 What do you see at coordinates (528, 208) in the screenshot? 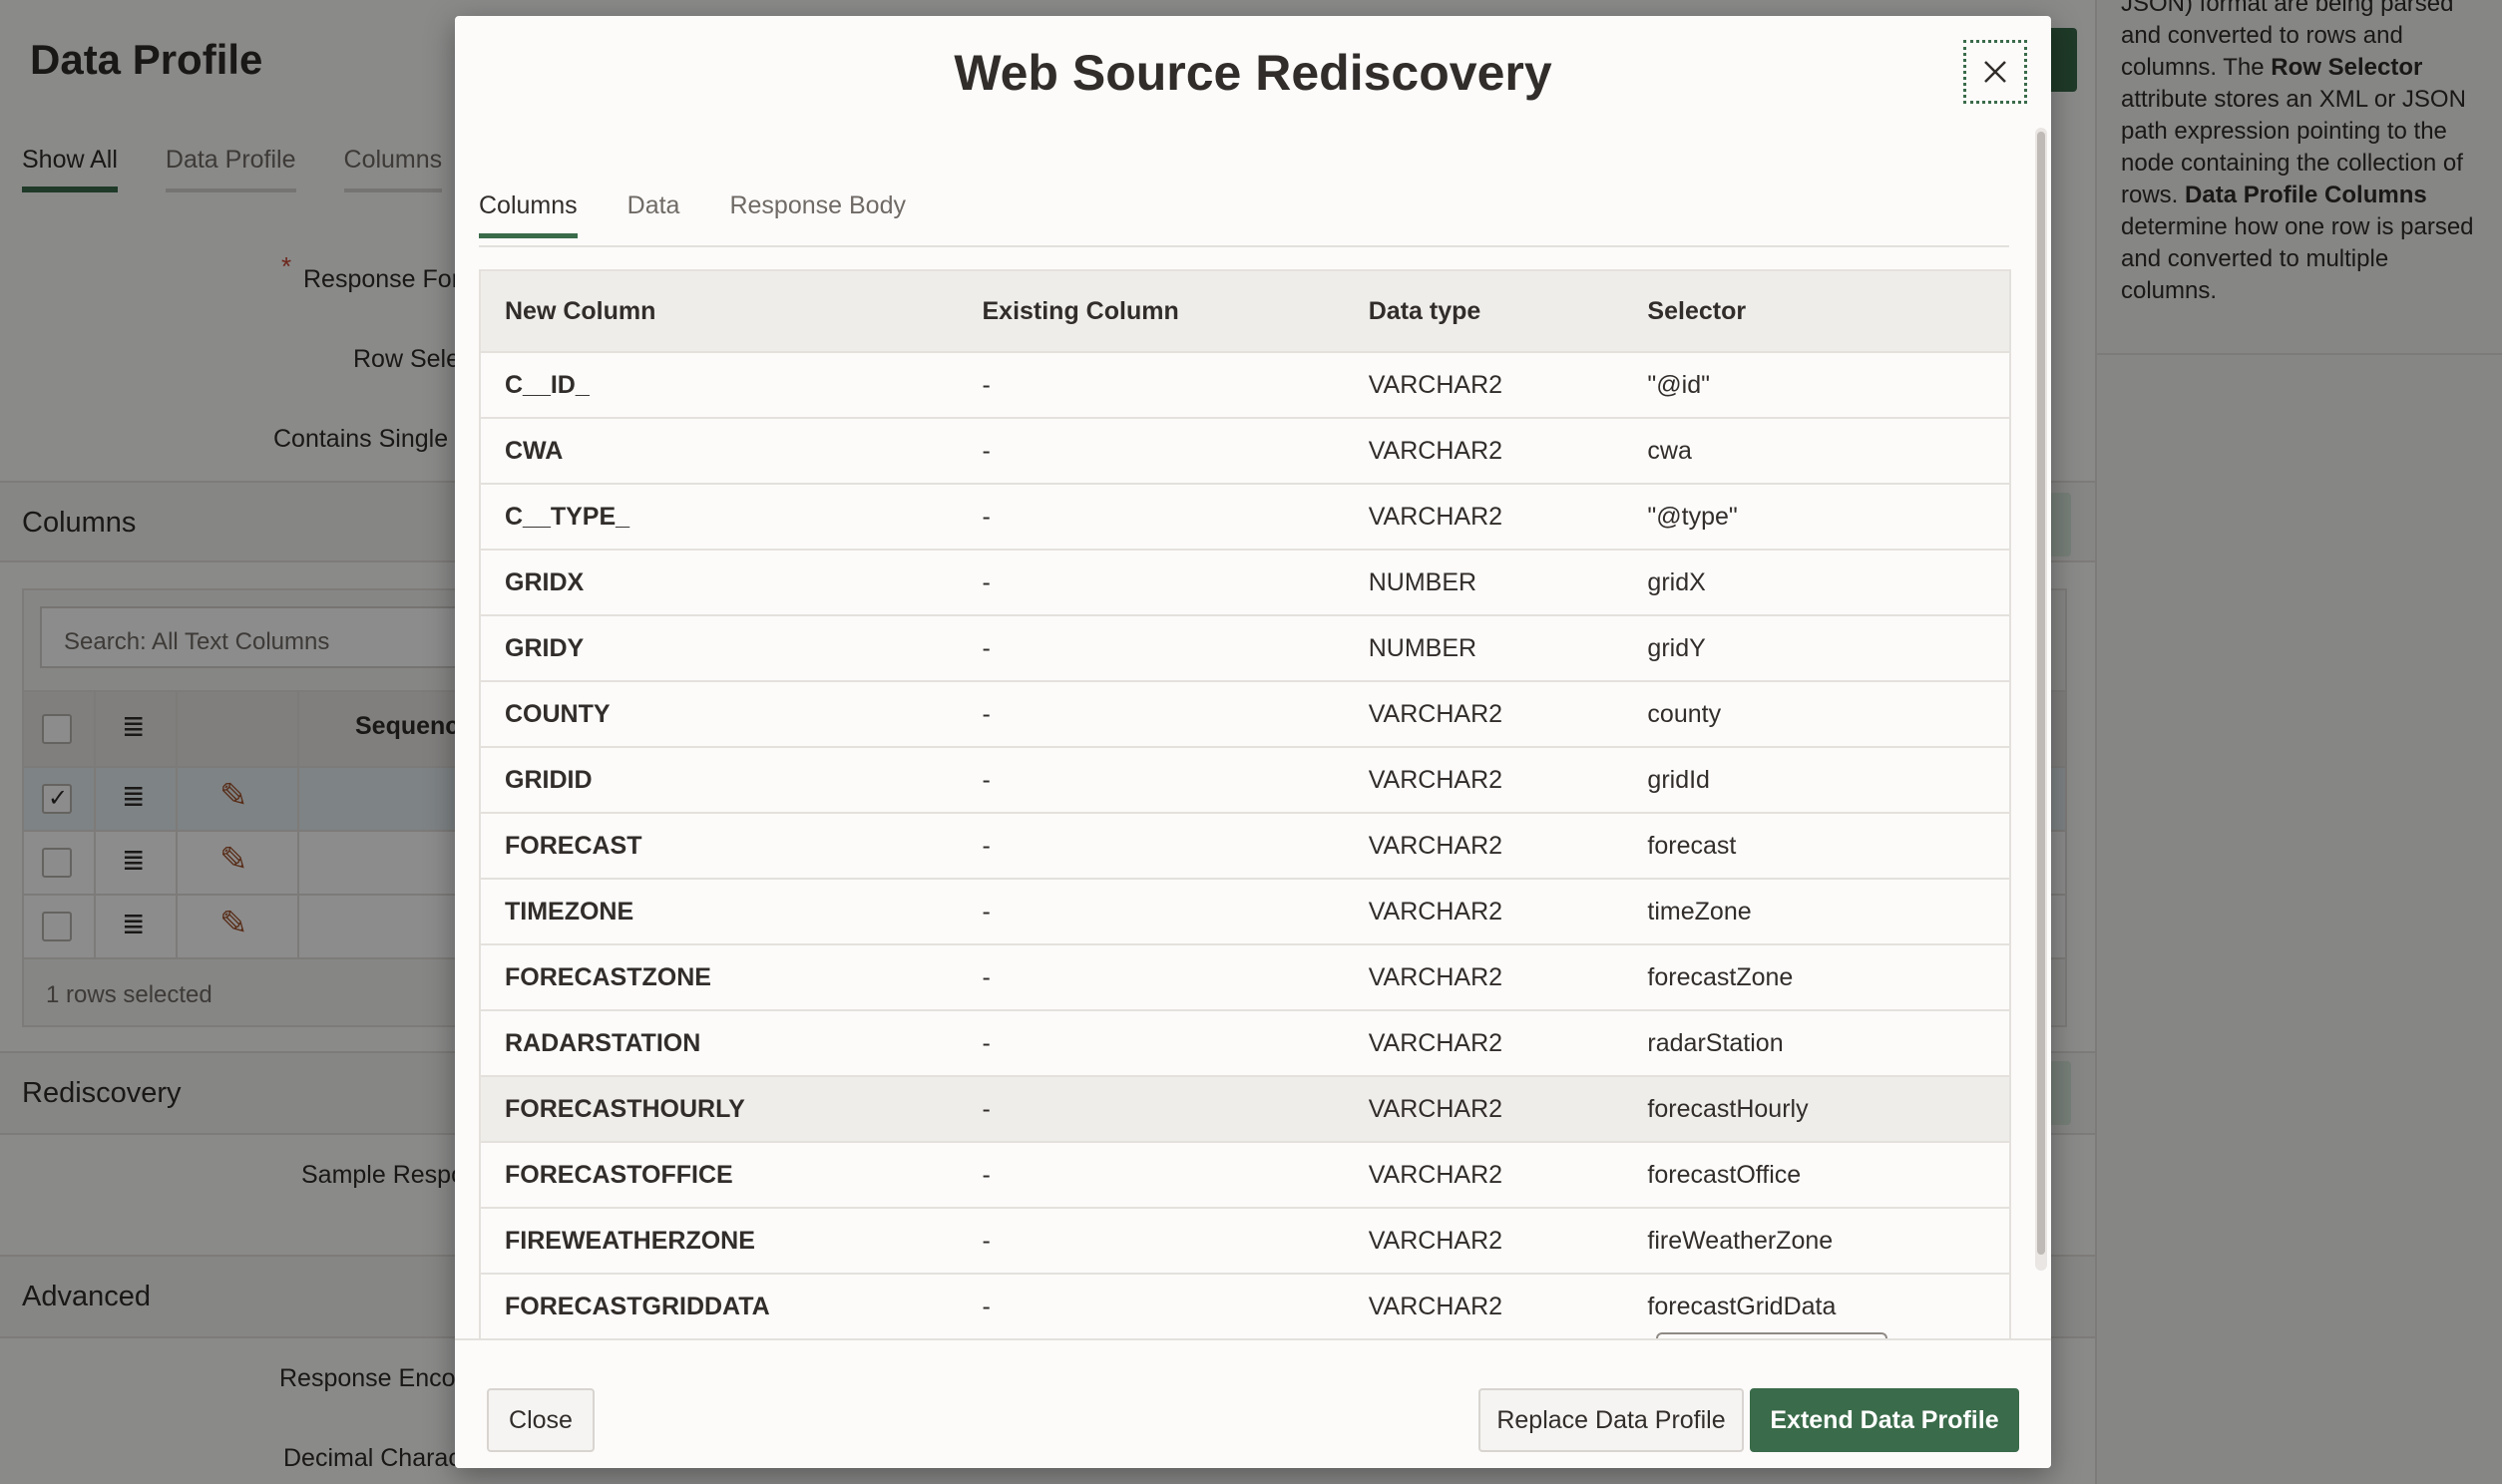
I see `tab-columns: Columns` at bounding box center [528, 208].